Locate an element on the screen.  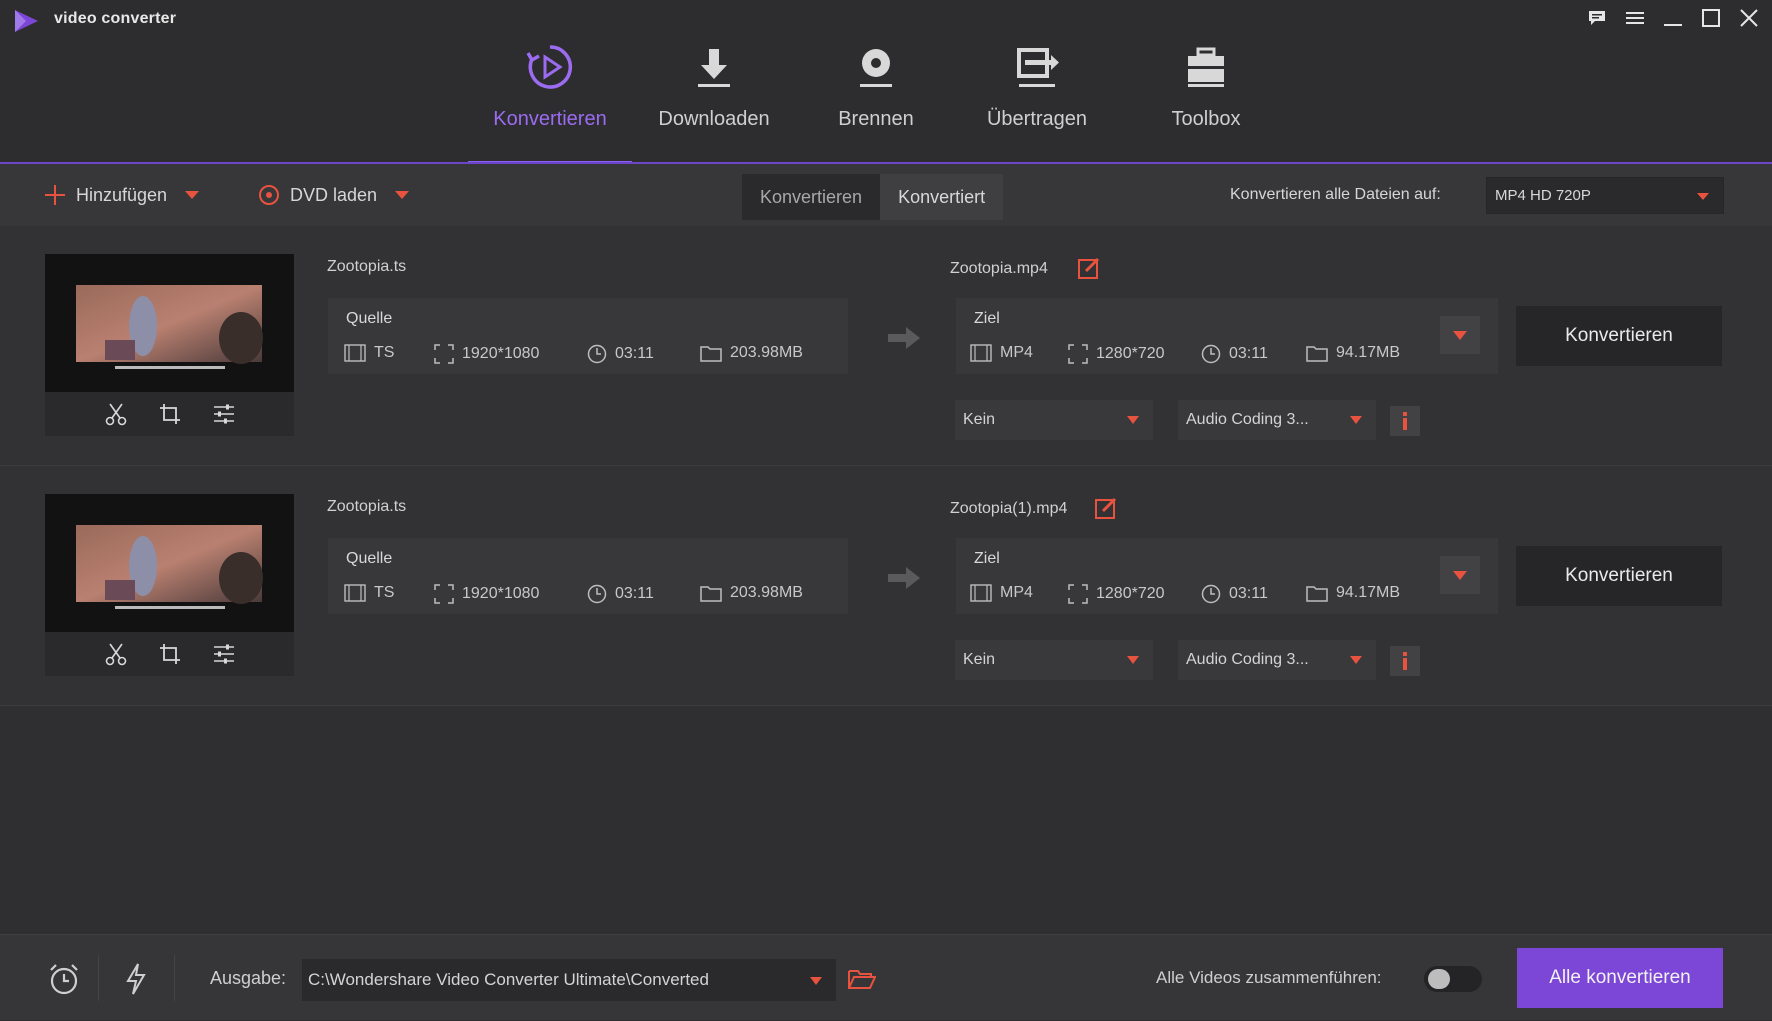
source-format: TS is located at coordinates (369, 353).